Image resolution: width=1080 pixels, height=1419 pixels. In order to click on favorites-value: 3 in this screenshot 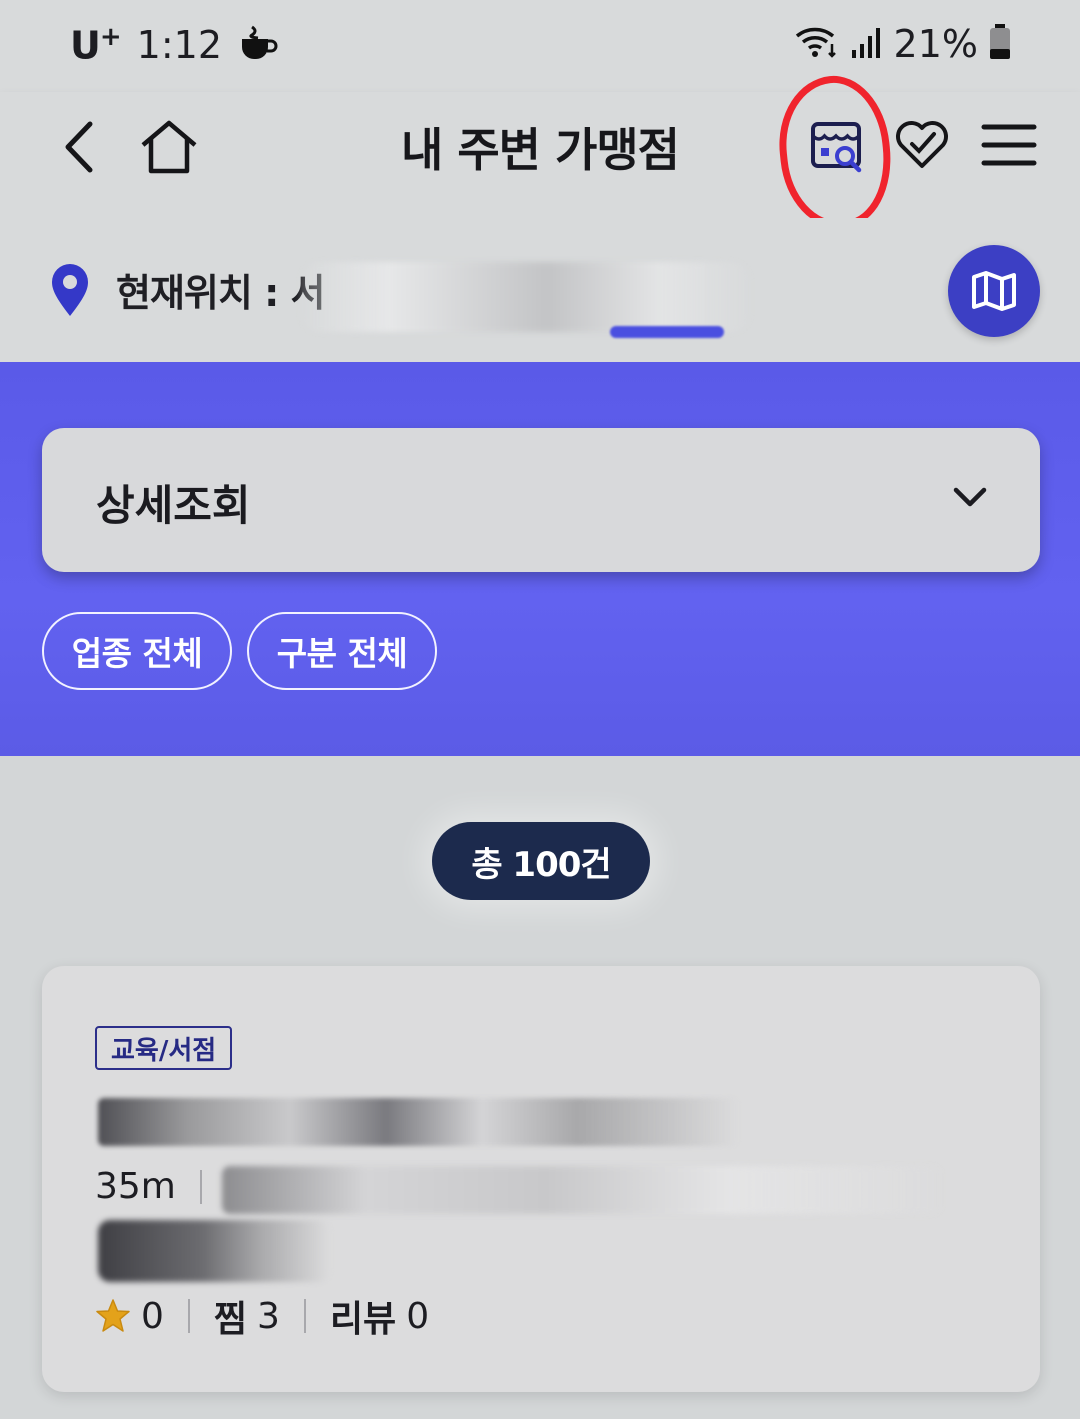, I will do `click(268, 1316)`.